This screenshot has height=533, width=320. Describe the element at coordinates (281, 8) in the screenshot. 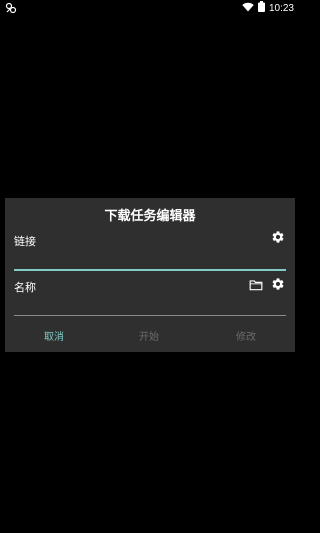

I see `status-time: 10:23` at that location.